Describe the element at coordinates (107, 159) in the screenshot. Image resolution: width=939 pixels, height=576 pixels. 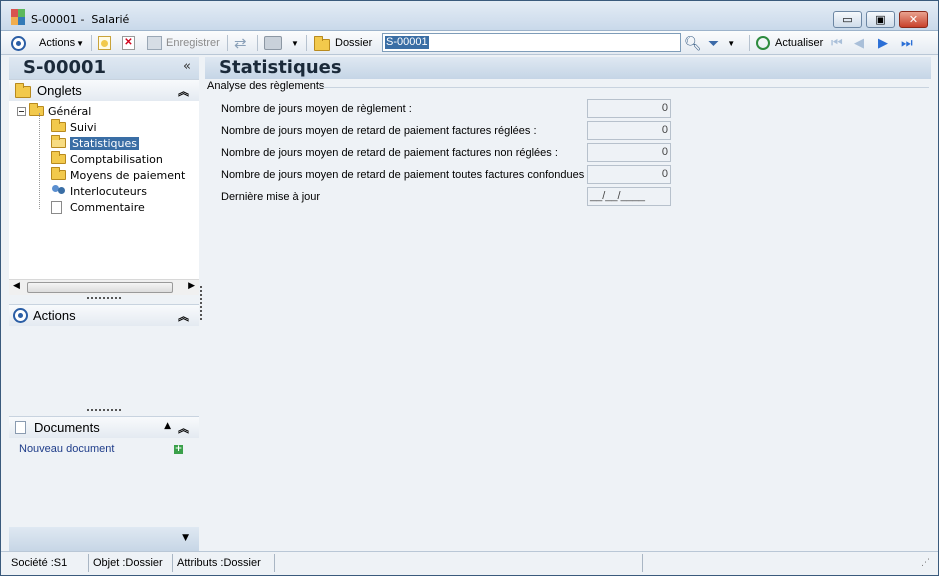
I see `tree-item-comptabilisation: Comptabilisation` at that location.